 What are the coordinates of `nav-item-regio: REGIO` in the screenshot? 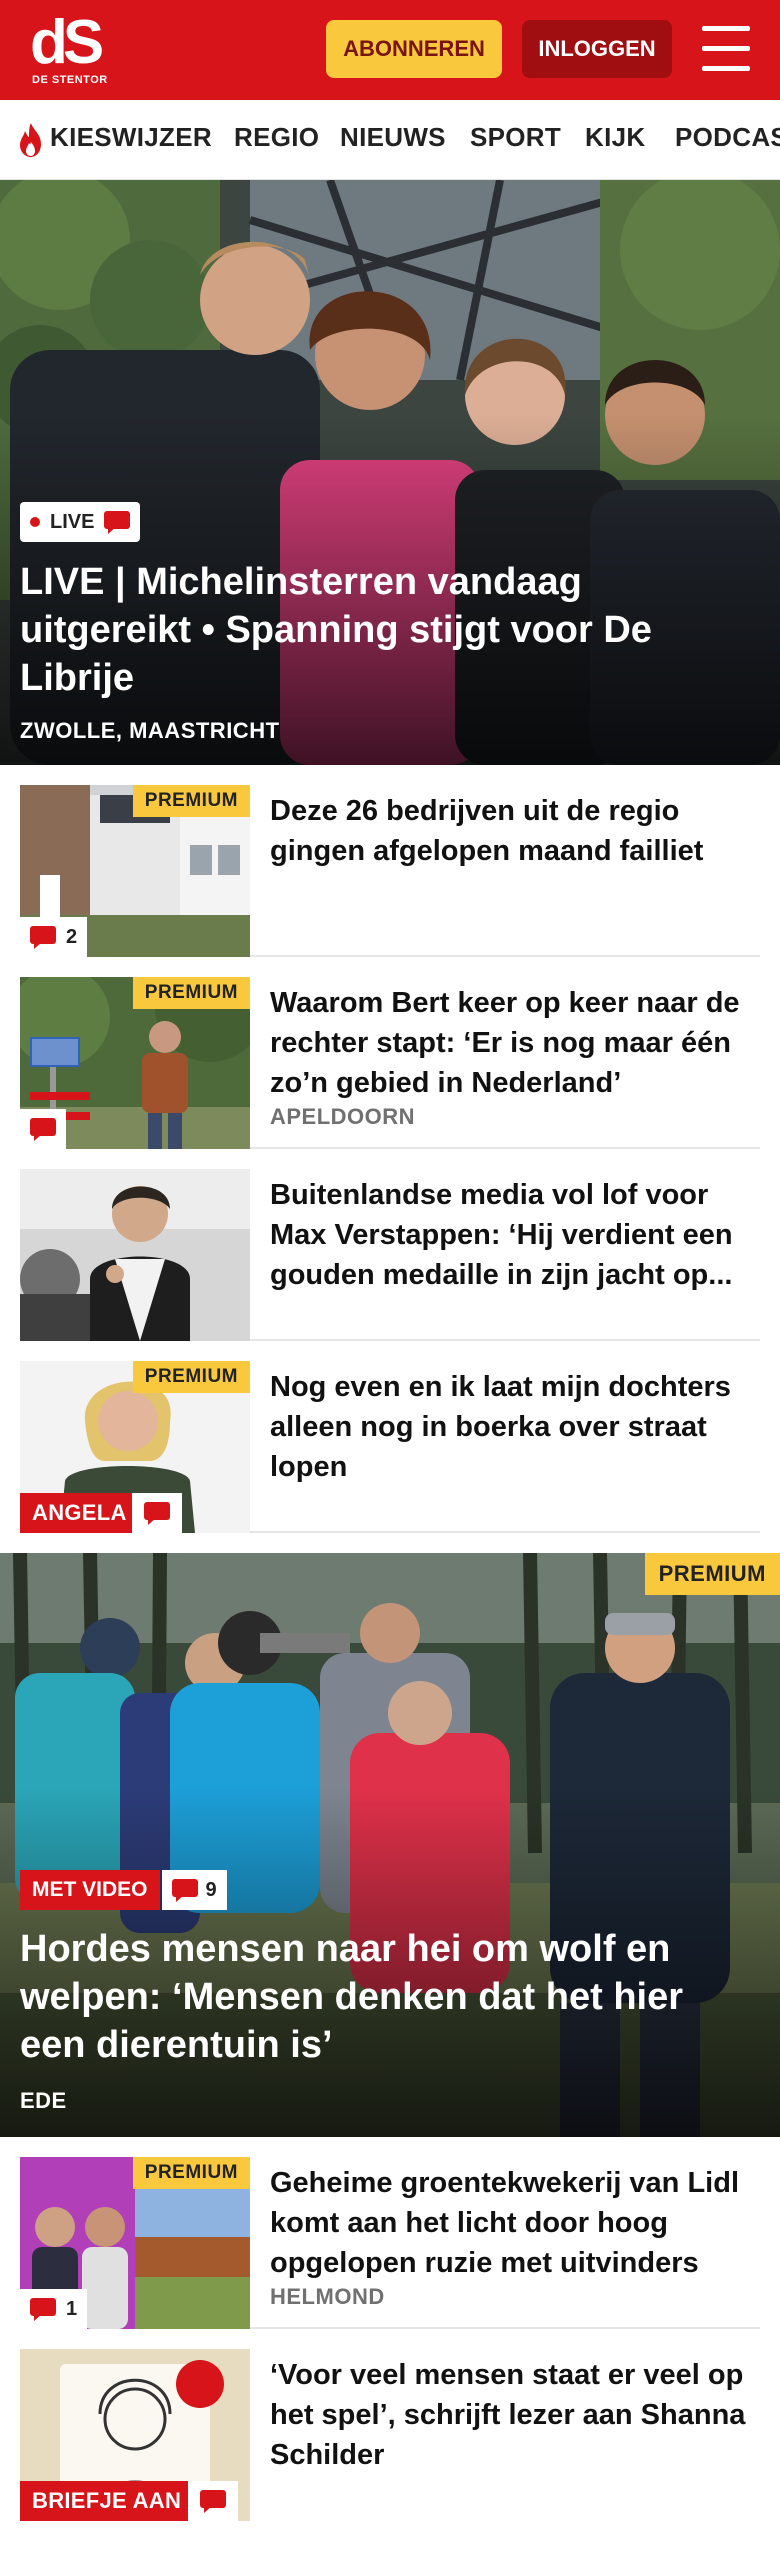 It's located at (276, 137).